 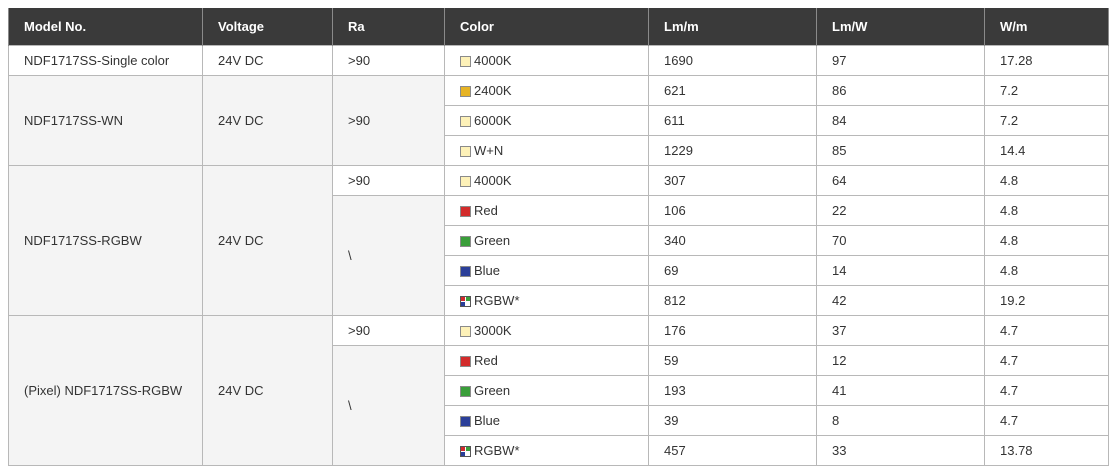 What do you see at coordinates (900, 60) in the screenshot?
I see `lm-w-cell: 97` at bounding box center [900, 60].